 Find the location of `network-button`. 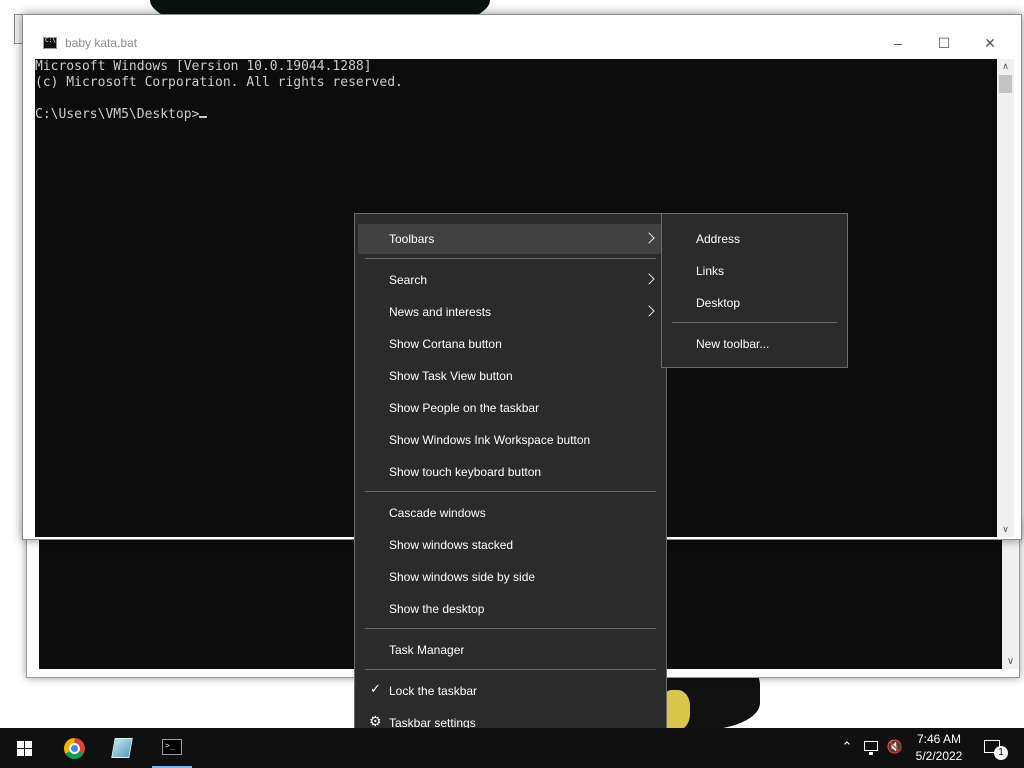

network-button is located at coordinates (872, 748).